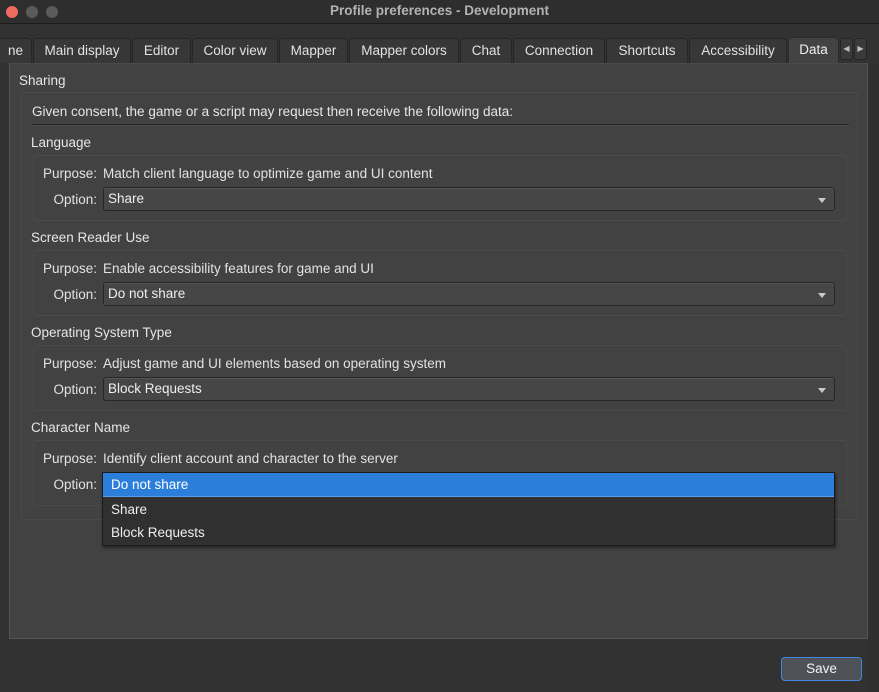 Image resolution: width=879 pixels, height=692 pixels. What do you see at coordinates (75, 389) in the screenshot?
I see `os-type-option-label: Option:` at bounding box center [75, 389].